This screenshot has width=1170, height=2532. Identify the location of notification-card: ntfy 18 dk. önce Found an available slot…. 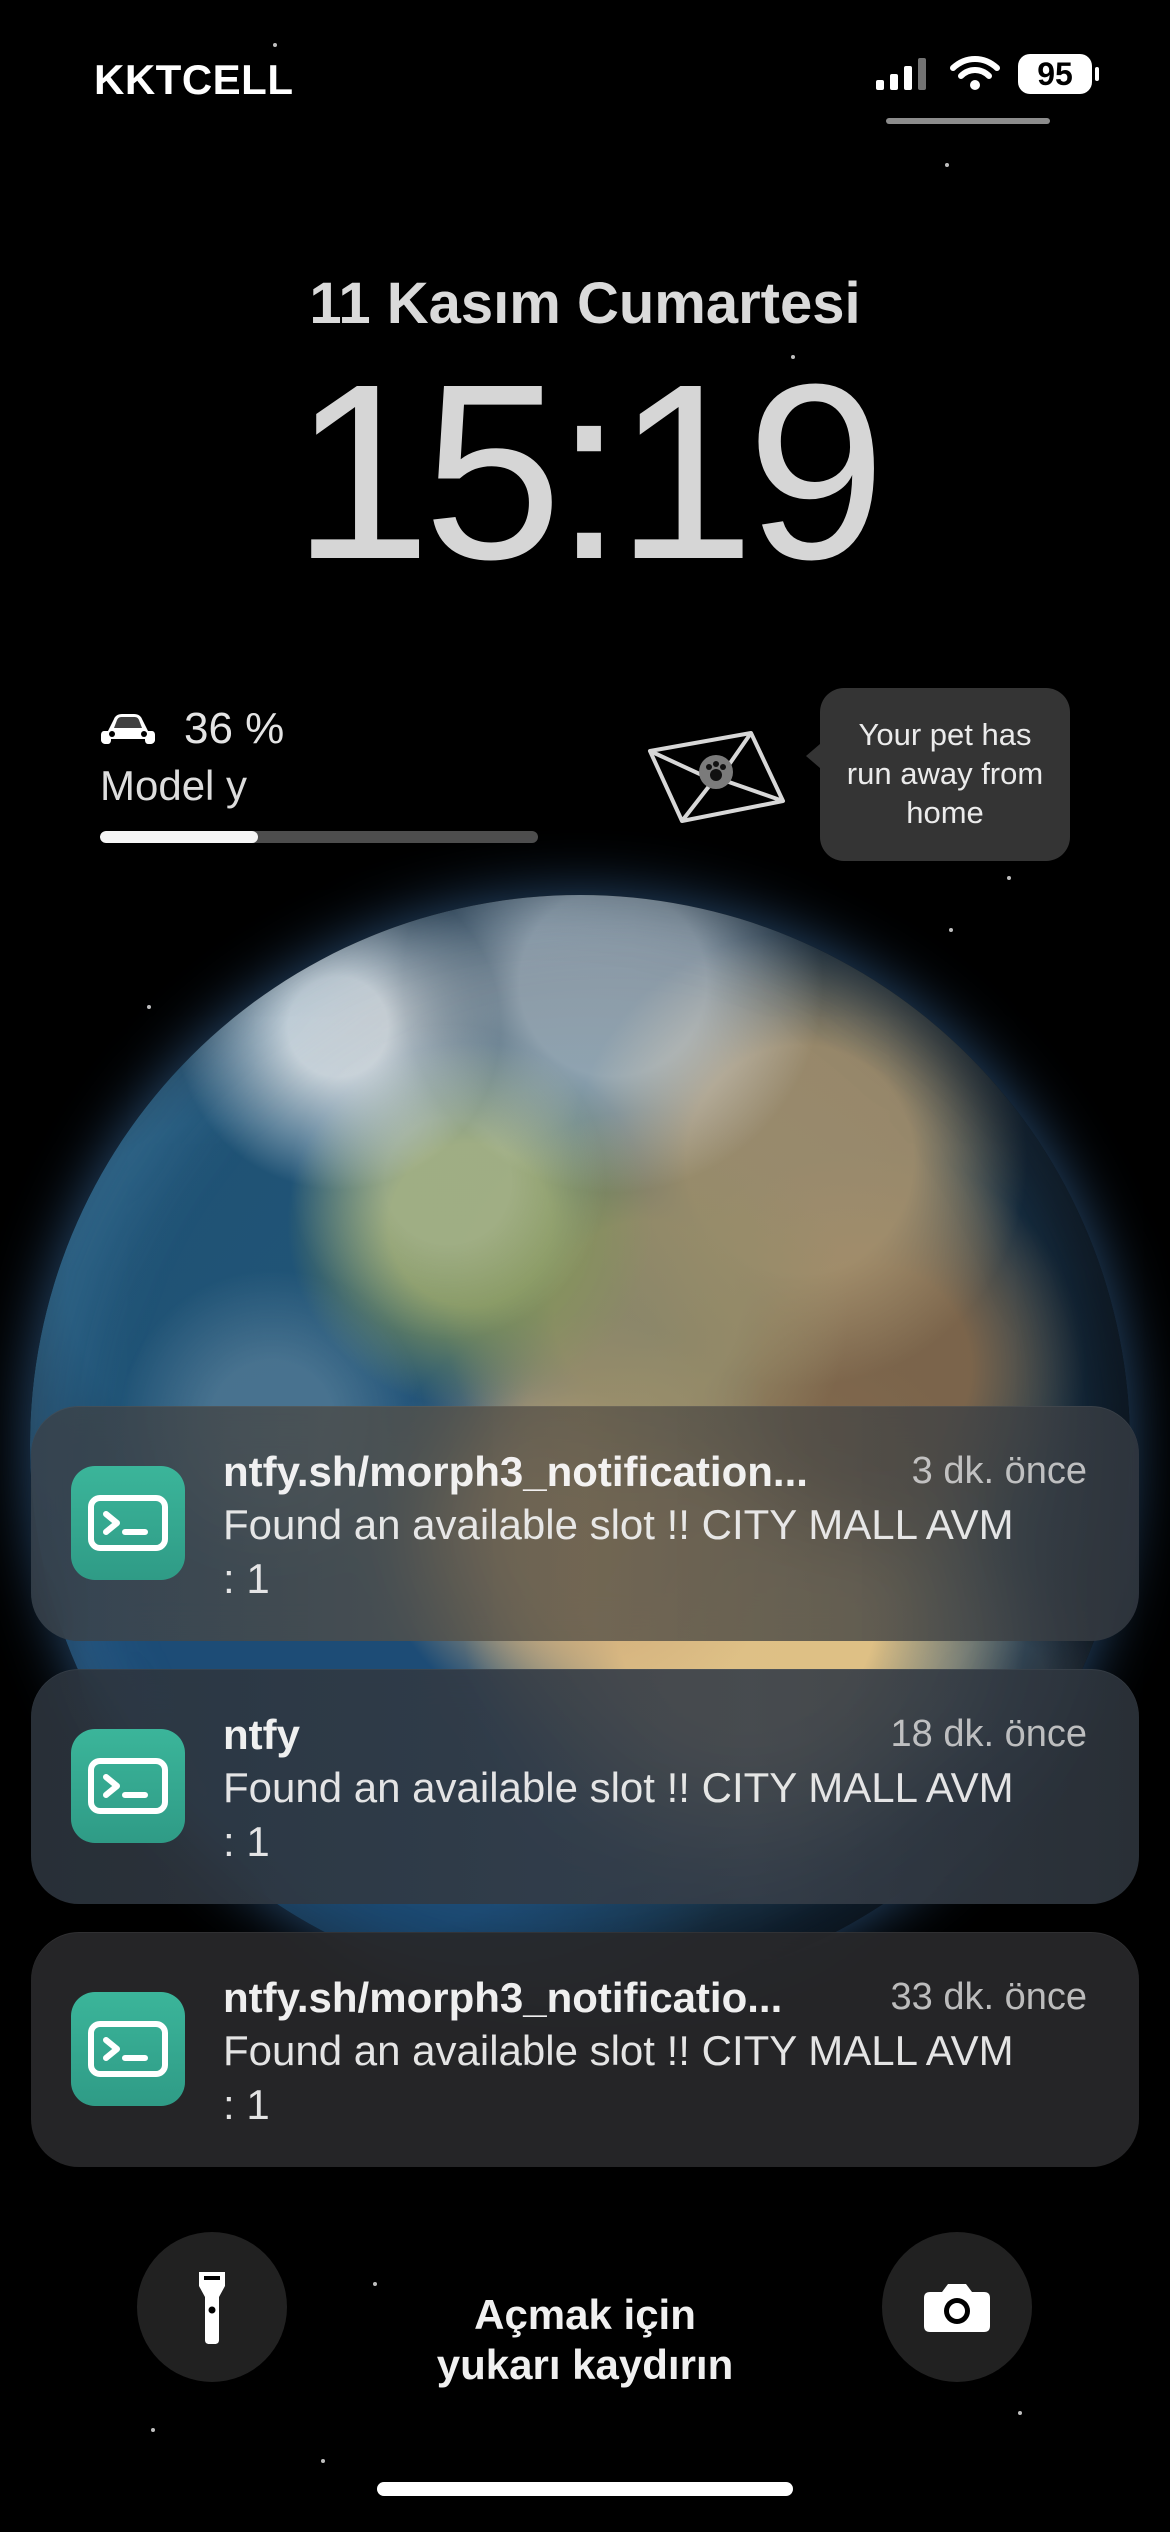
(585, 1786).